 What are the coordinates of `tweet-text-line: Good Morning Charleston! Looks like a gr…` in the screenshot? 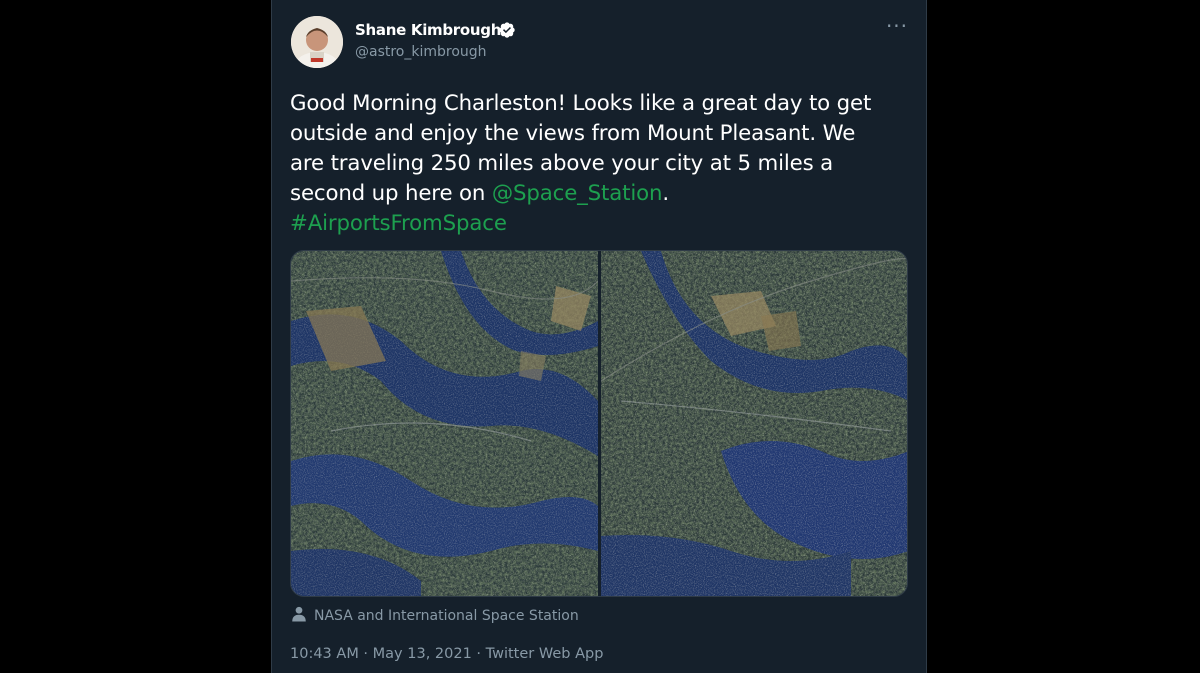 It's located at (581, 103).